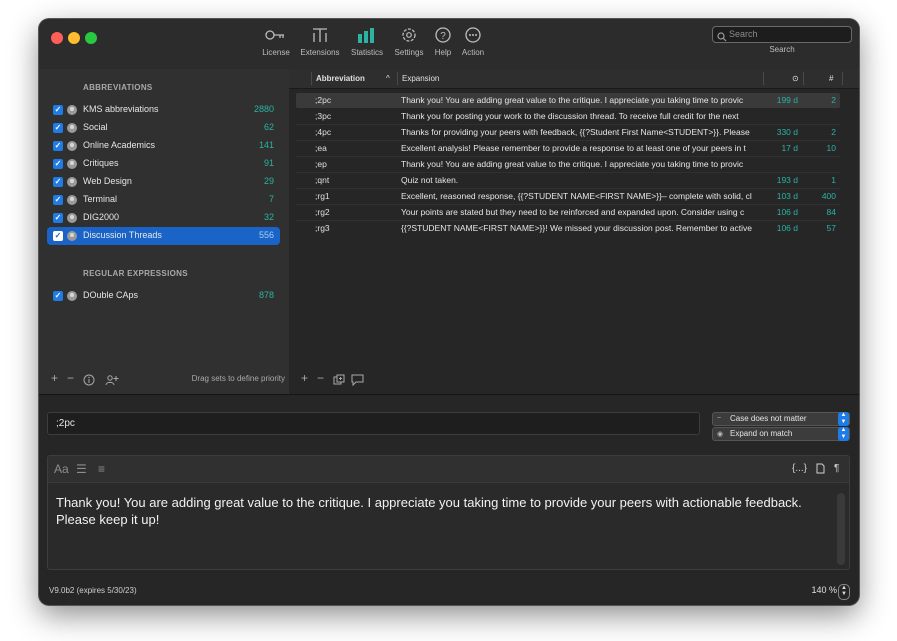 The image size is (897, 641). Describe the element at coordinates (163, 164) in the screenshot. I see `set-row: ✓ Critiques 91` at that location.